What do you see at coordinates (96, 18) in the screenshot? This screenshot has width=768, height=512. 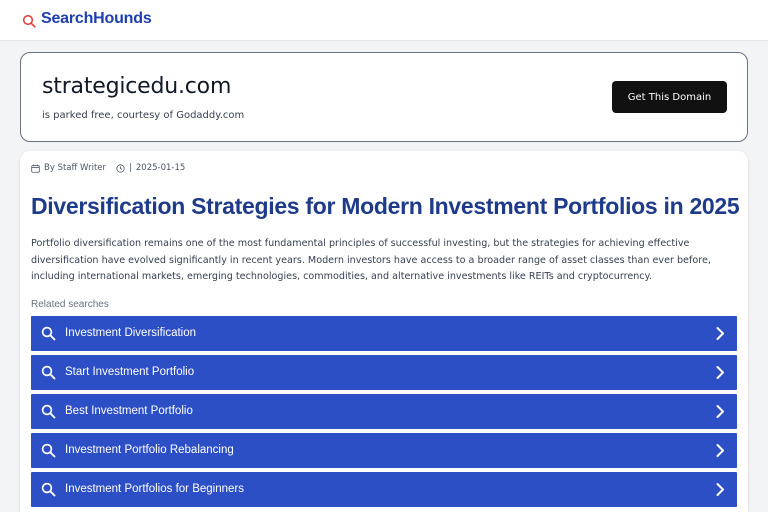 I see `brand-name: SearchHounds` at bounding box center [96, 18].